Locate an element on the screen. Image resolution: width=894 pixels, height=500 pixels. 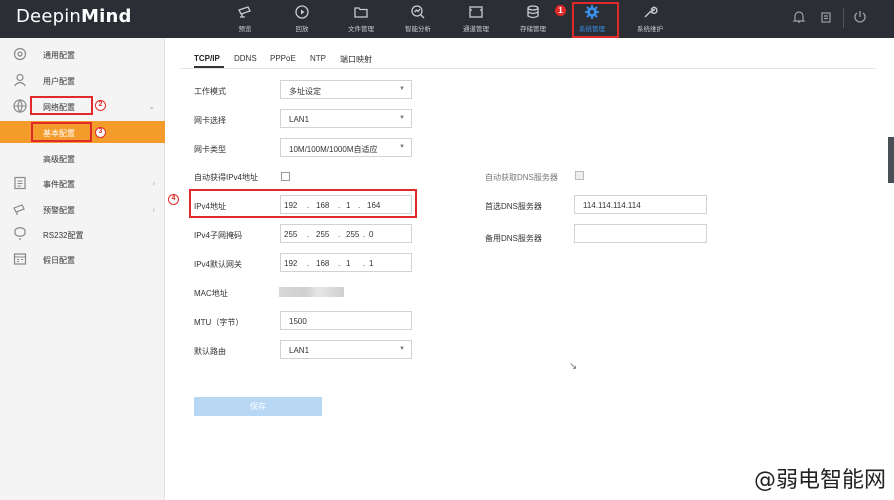
alt-dns-input is located at coordinates (640, 233).